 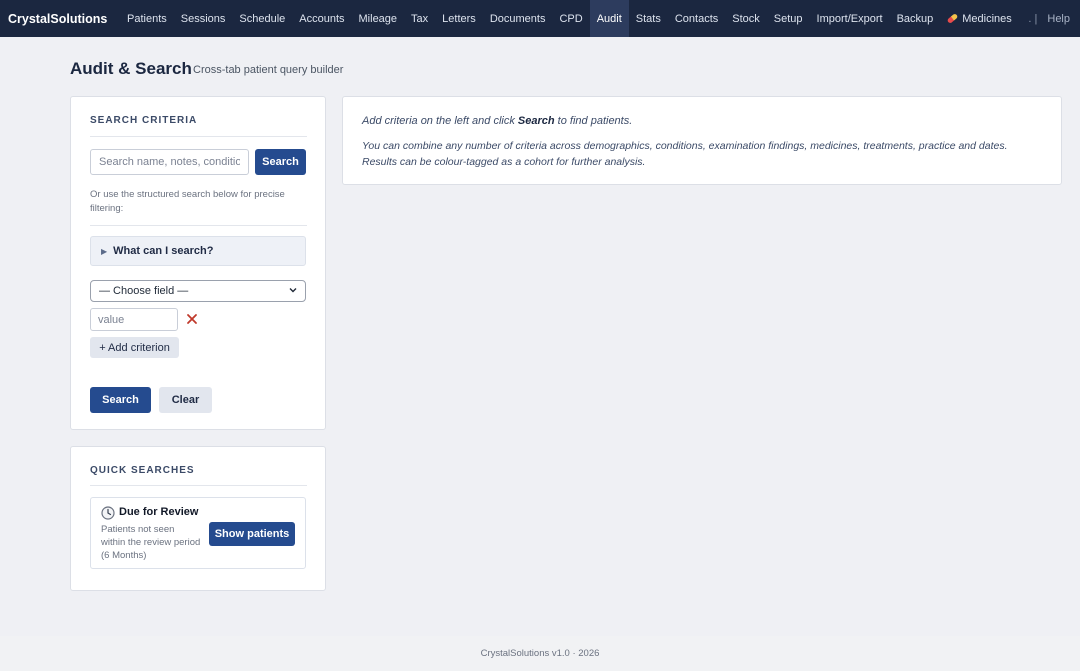 I want to click on show-patients-button: Show patients, so click(x=252, y=534).